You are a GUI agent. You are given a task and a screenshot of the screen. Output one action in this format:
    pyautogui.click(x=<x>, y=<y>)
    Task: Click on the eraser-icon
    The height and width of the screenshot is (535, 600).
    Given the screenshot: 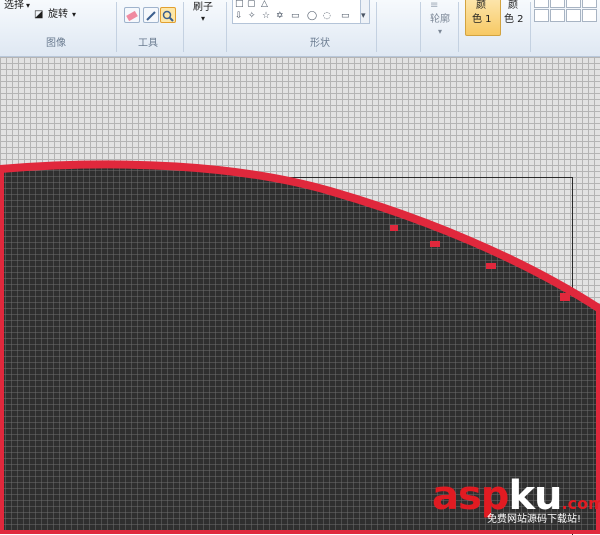 What is the action you would take?
    pyautogui.click(x=132, y=16)
    